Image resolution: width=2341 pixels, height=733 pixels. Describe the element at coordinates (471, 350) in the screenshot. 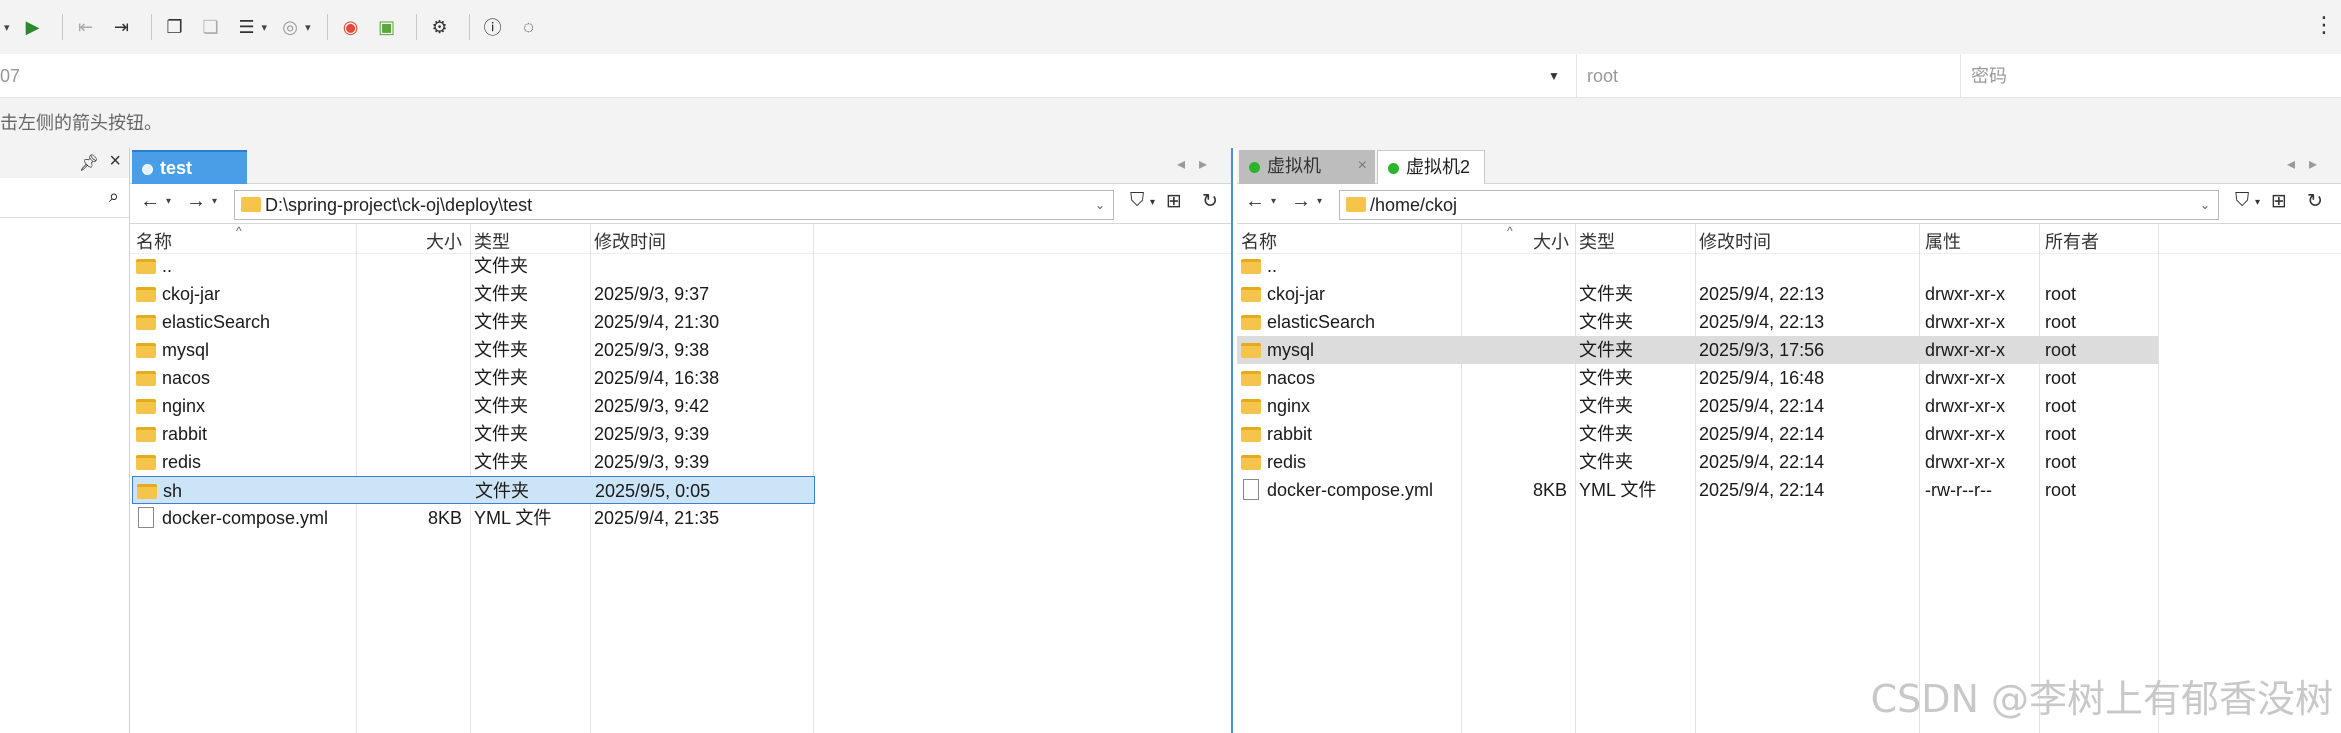

I see `list-item: mysql 文件夹 2025/9/3, 9:38` at that location.